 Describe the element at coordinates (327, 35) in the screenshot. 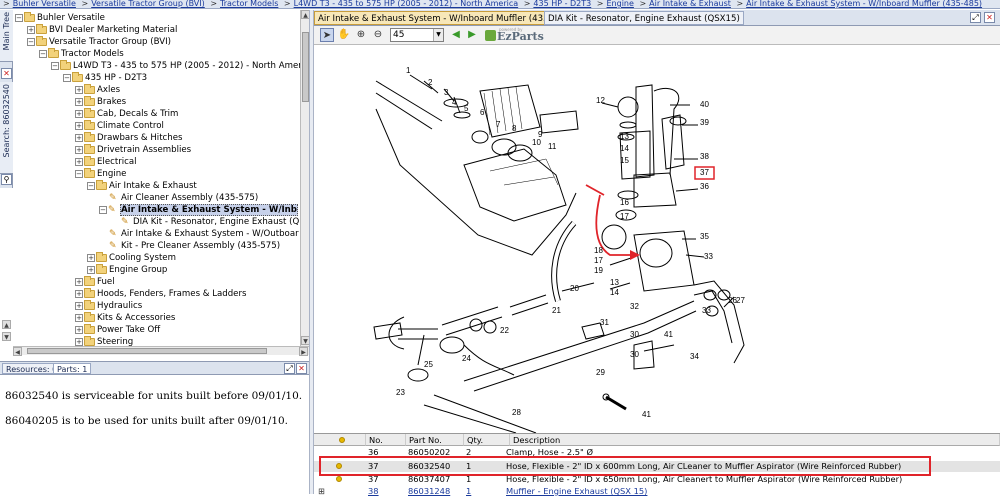

I see `pointer-tool-icon: ➤` at that location.